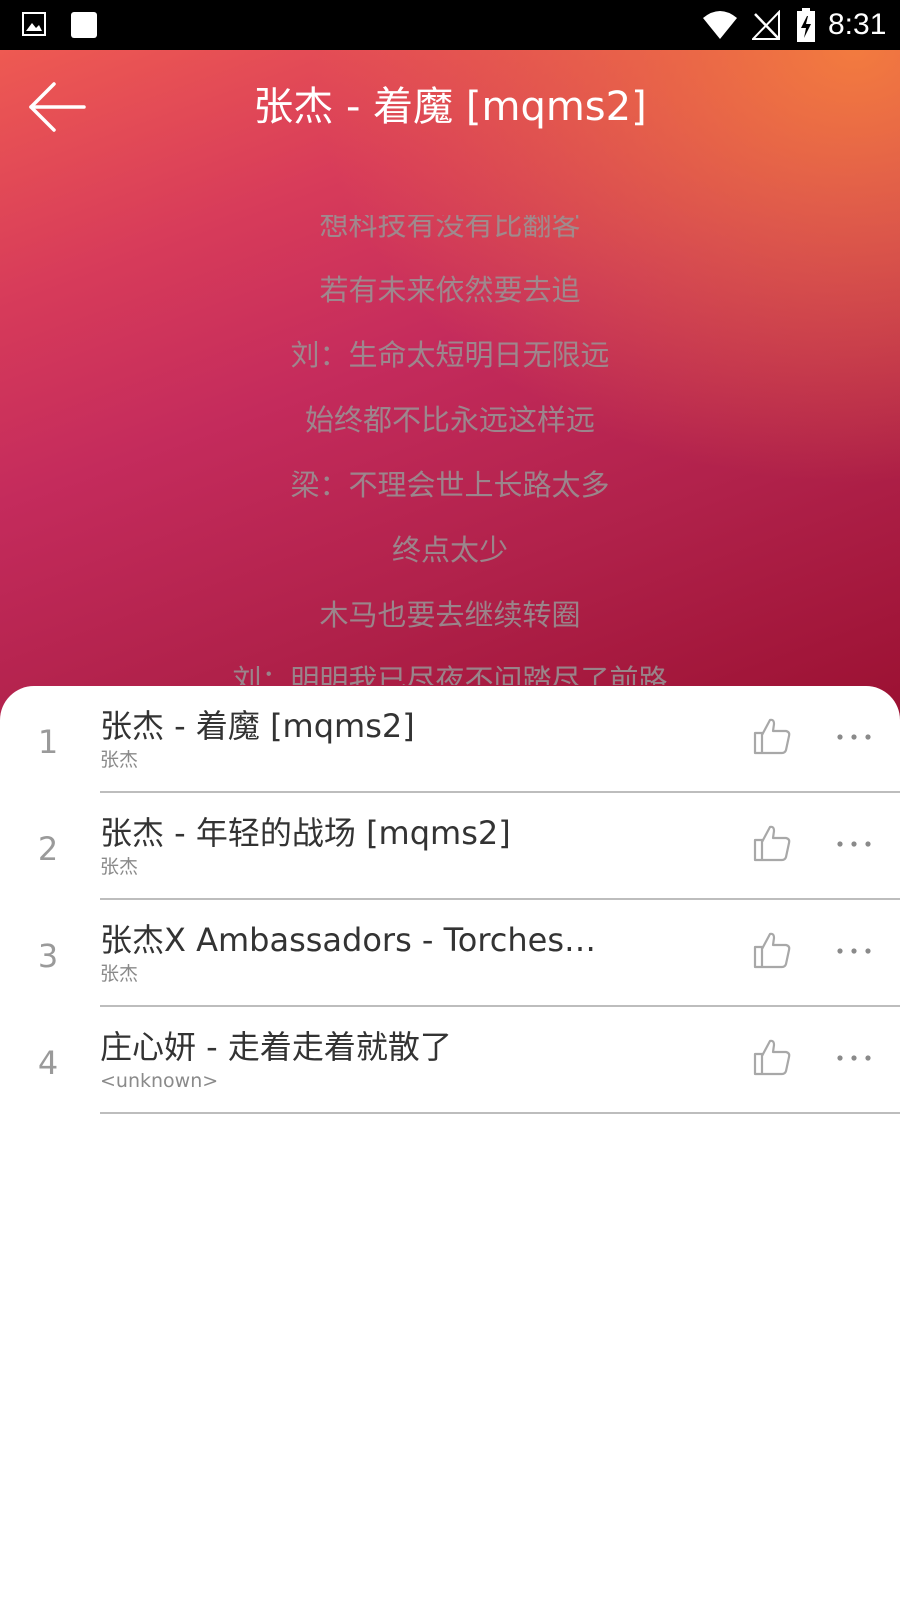  I want to click on song-title: 庄心妍 - 走着走着就散了, so click(276, 1047).